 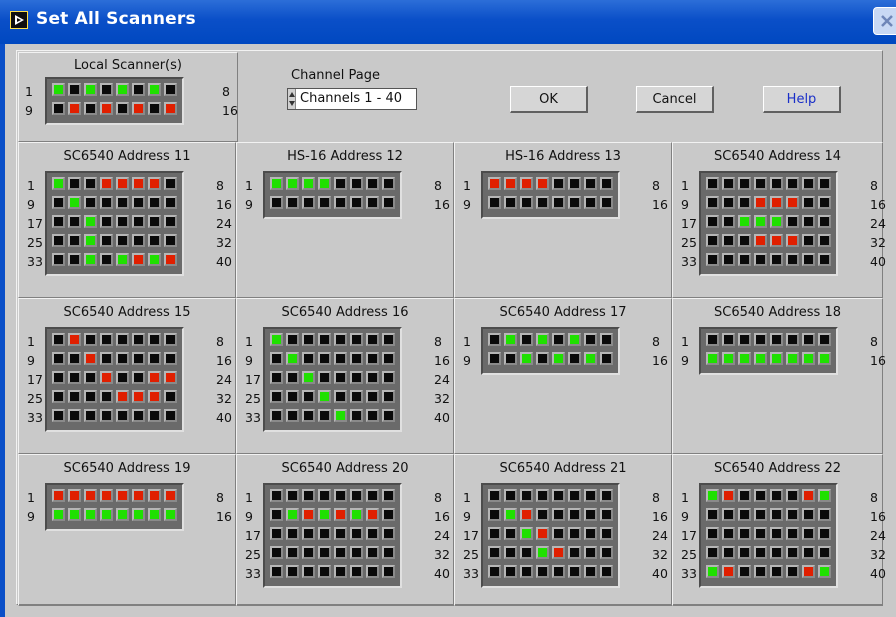 I want to click on help-button: Help, so click(x=802, y=99).